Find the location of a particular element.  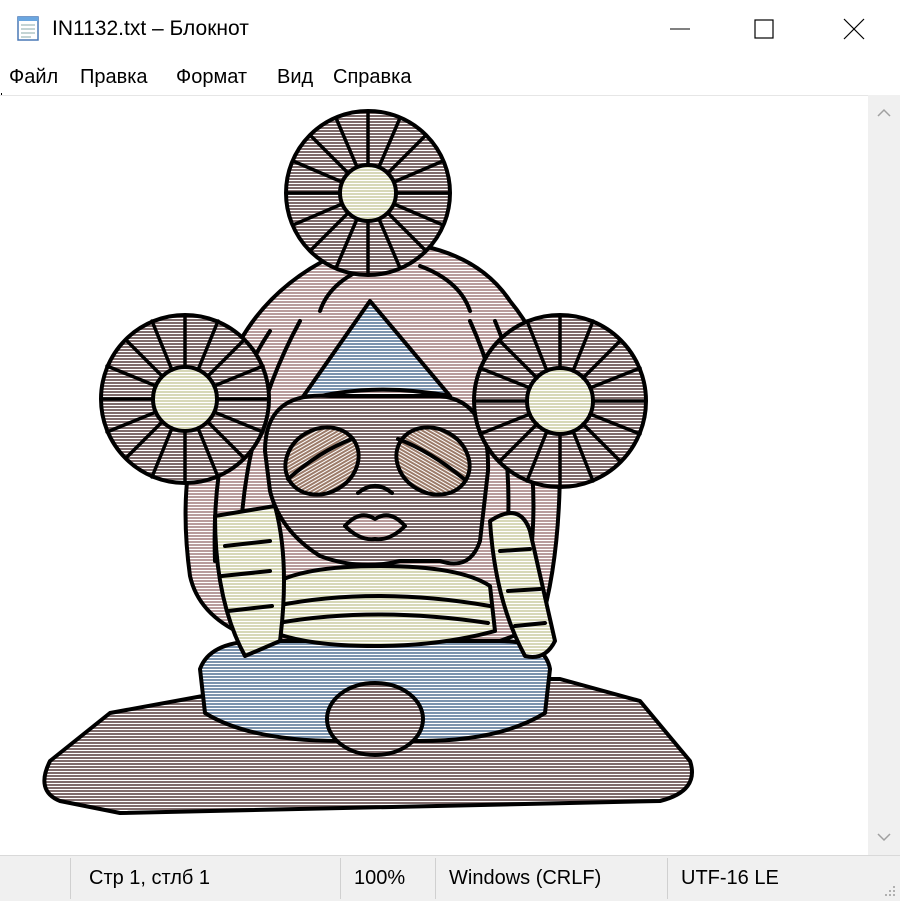

maximize-icon is located at coordinates (764, 28).